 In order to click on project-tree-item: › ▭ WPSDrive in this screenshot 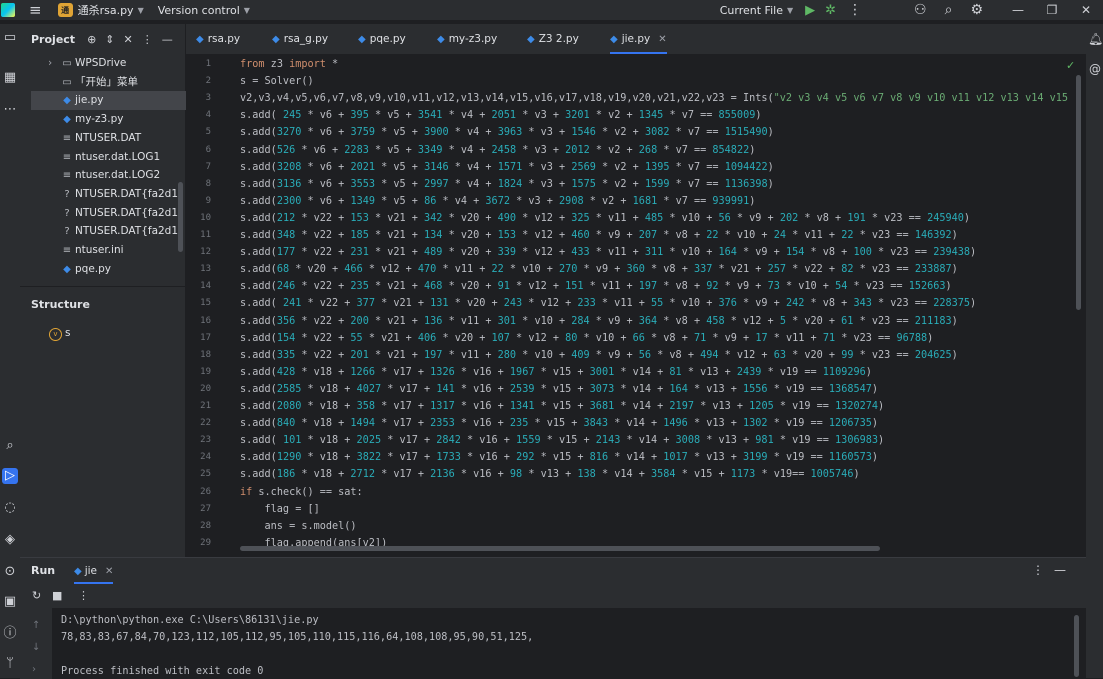, I will do `click(113, 63)`.